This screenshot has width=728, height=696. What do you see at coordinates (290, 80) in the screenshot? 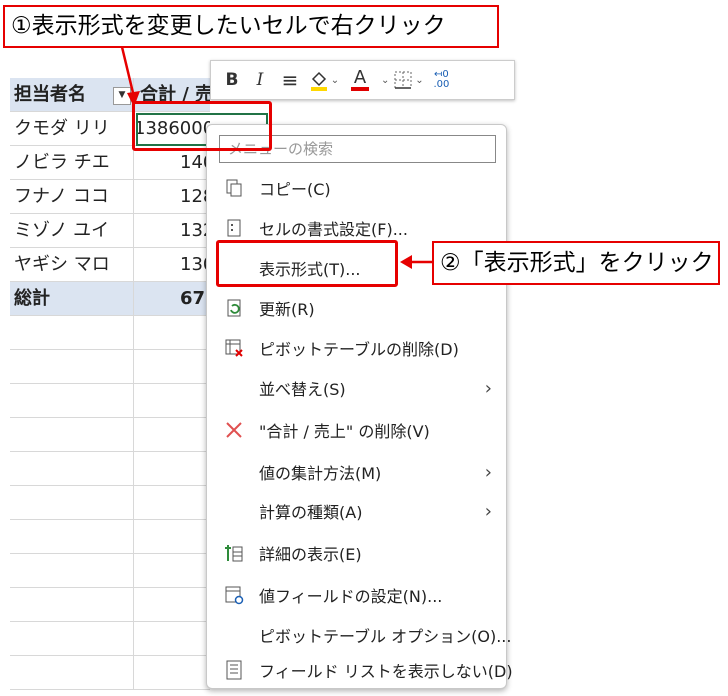
I see `align-button: ≡` at bounding box center [290, 80].